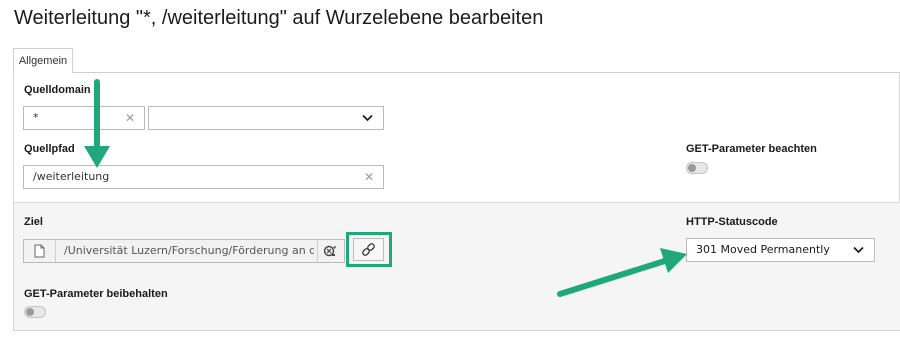 The height and width of the screenshot is (337, 900). Describe the element at coordinates (84, 118) in the screenshot. I see `source-domain-input: * ✕` at that location.